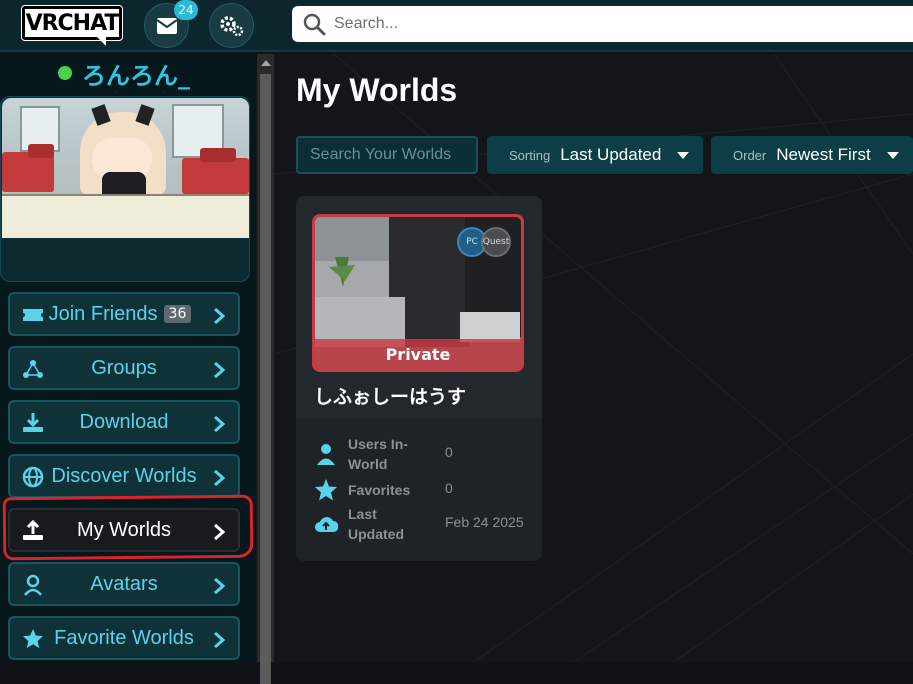 This screenshot has width=913, height=684. I want to click on private-label: Private, so click(418, 354).